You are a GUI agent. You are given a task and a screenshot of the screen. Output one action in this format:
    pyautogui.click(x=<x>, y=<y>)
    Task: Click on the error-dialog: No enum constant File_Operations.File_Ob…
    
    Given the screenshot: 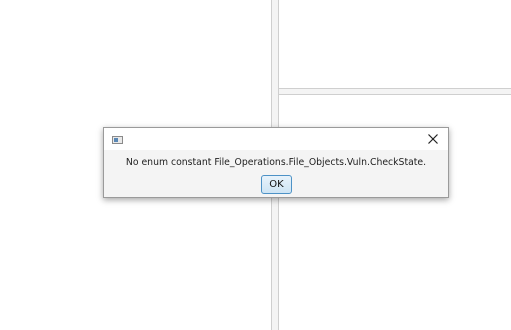 What is the action you would take?
    pyautogui.click(x=276, y=162)
    